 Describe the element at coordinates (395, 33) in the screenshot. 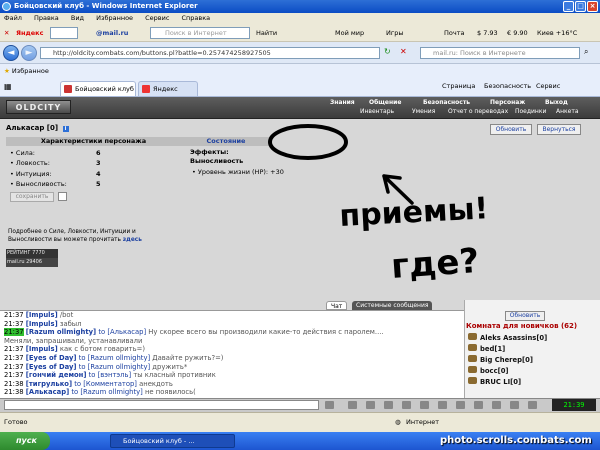

I see `games-button: Игры` at that location.